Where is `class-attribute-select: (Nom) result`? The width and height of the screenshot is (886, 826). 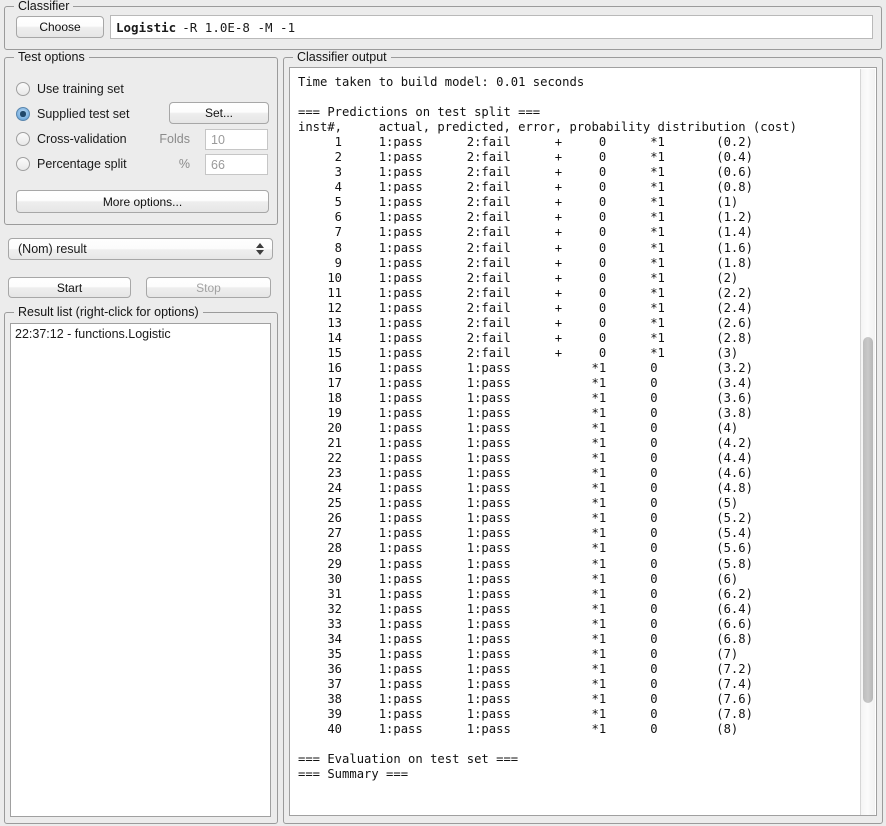 class-attribute-select: (Nom) result is located at coordinates (140, 249).